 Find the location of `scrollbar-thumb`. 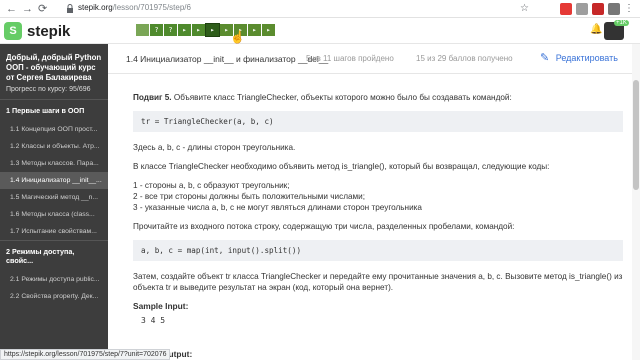

scrollbar-thumb is located at coordinates (636, 135).